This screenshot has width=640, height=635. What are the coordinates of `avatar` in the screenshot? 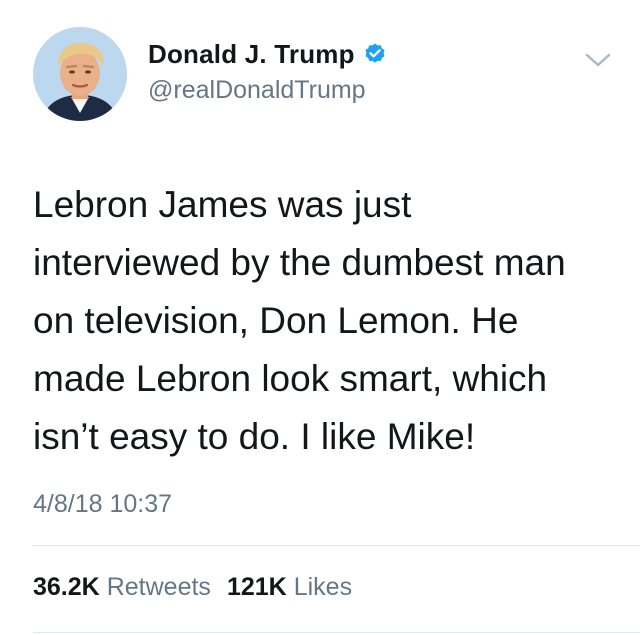 It's located at (80, 74).